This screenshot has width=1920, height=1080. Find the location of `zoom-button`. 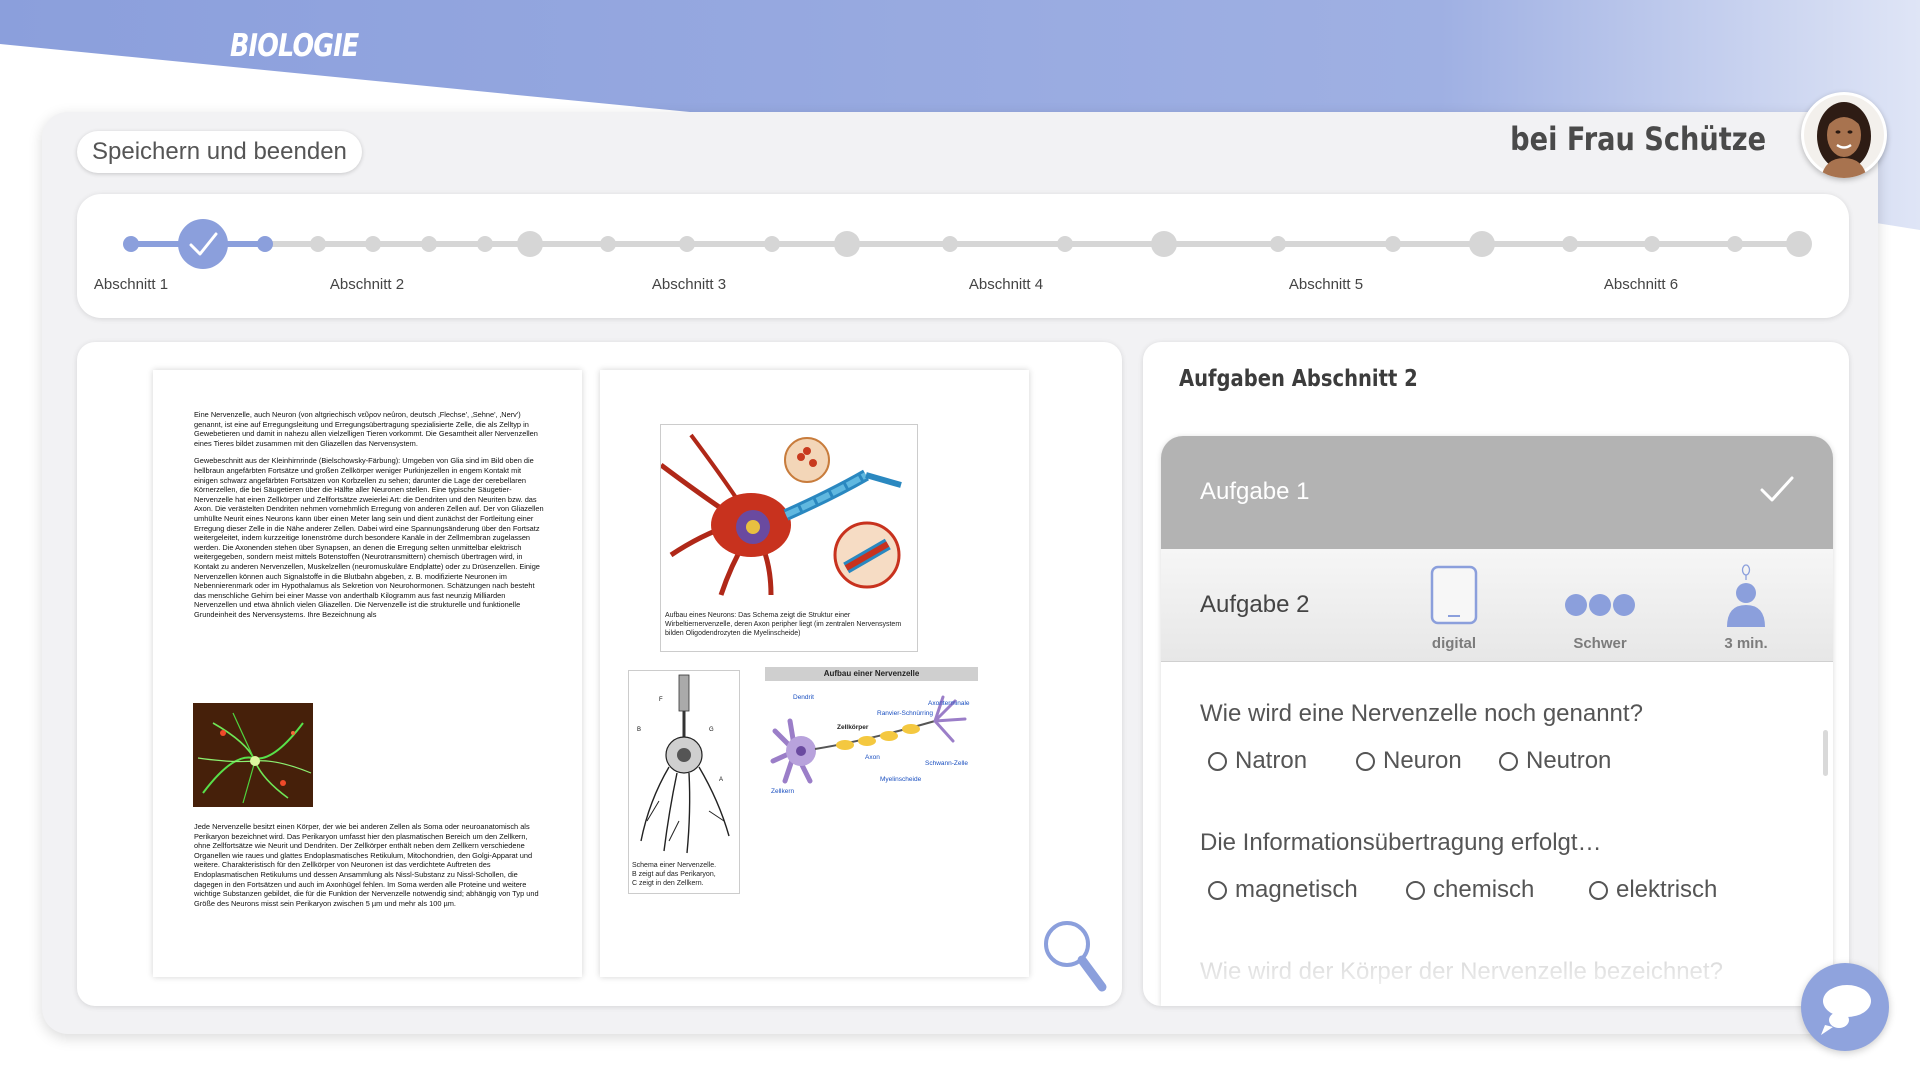

zoom-button is located at coordinates (1075, 957).